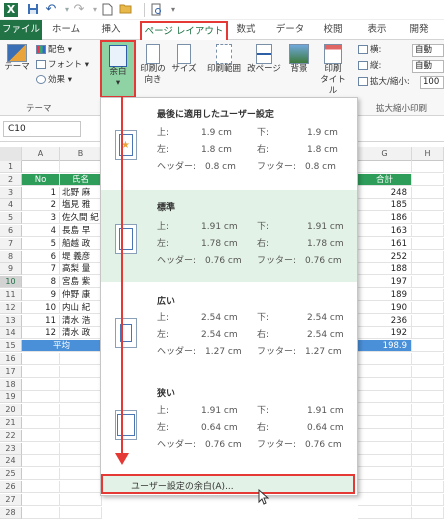  I want to click on row-header: 25, so click(11, 474).